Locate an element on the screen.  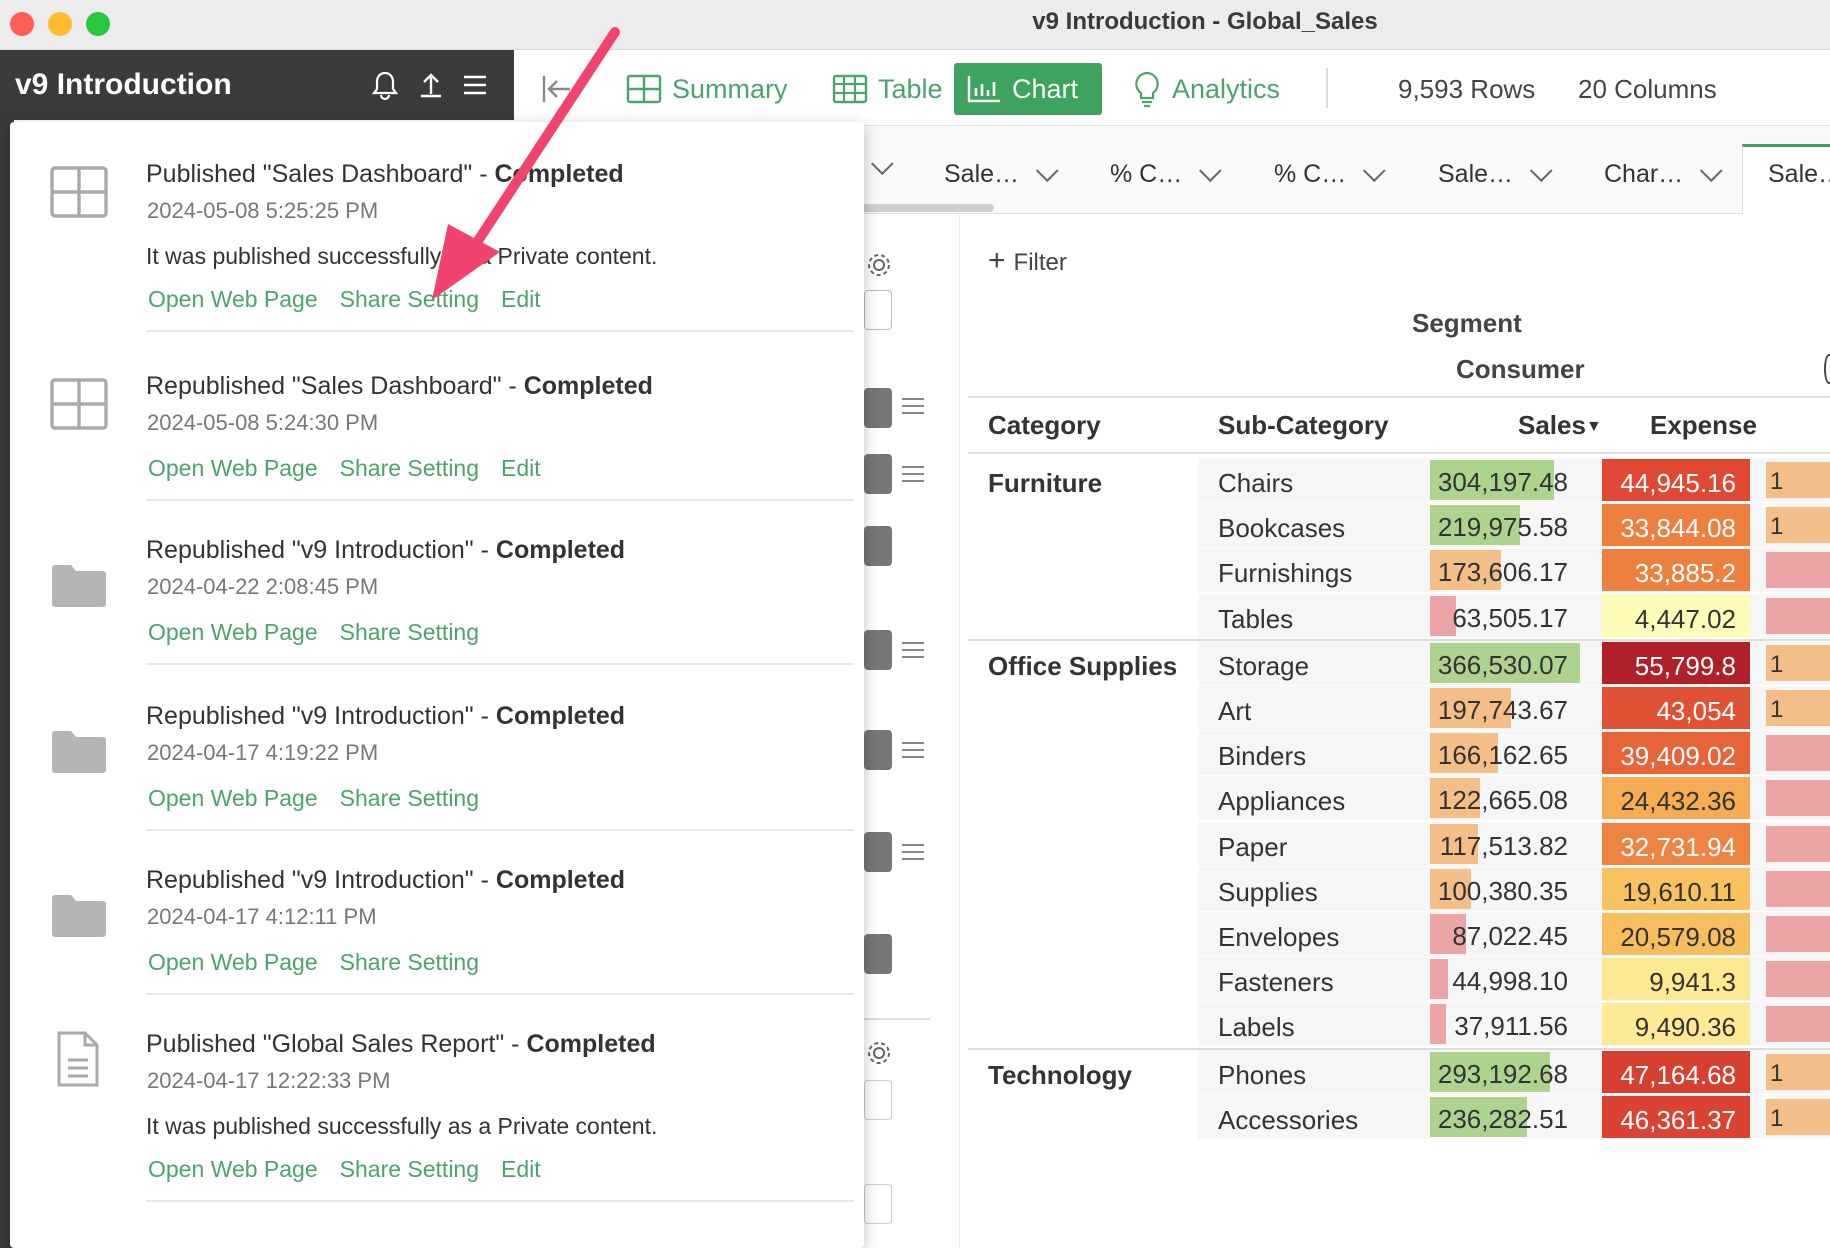
expense-cell: 46,361.37 is located at coordinates (1676, 1116).